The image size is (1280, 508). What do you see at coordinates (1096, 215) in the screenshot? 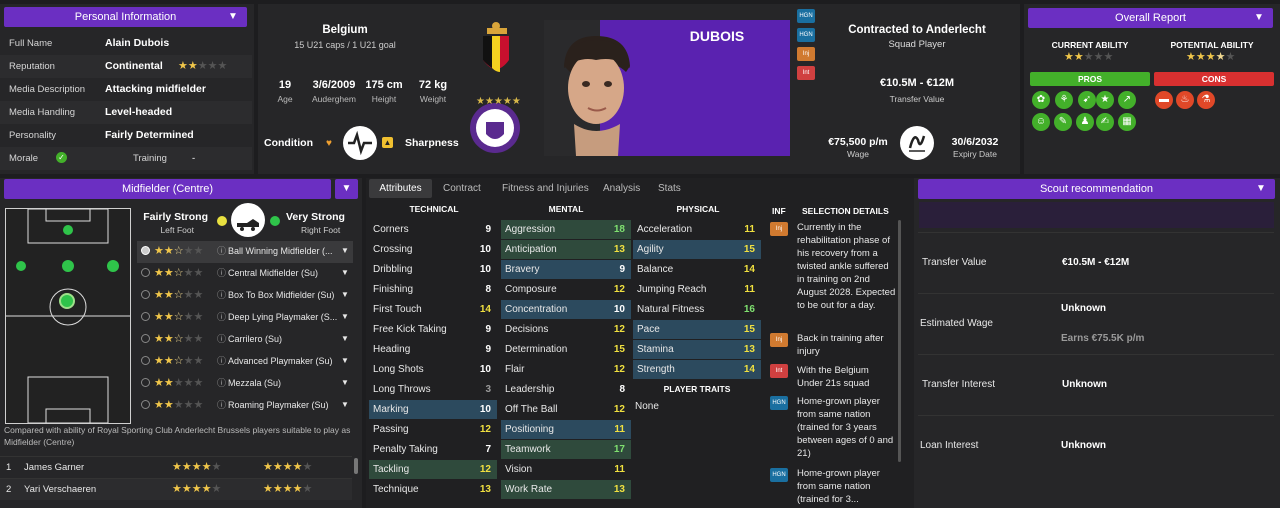
I see `scout-selector-strip` at bounding box center [1096, 215].